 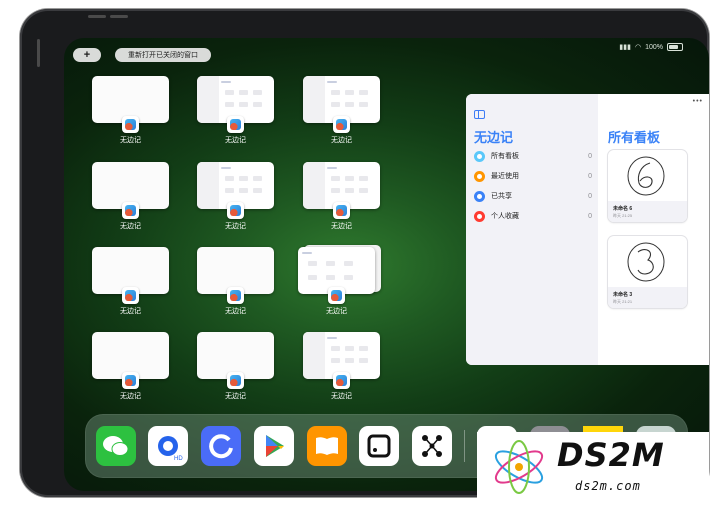 I want to click on svg-text: HD, so click(x=178, y=459).